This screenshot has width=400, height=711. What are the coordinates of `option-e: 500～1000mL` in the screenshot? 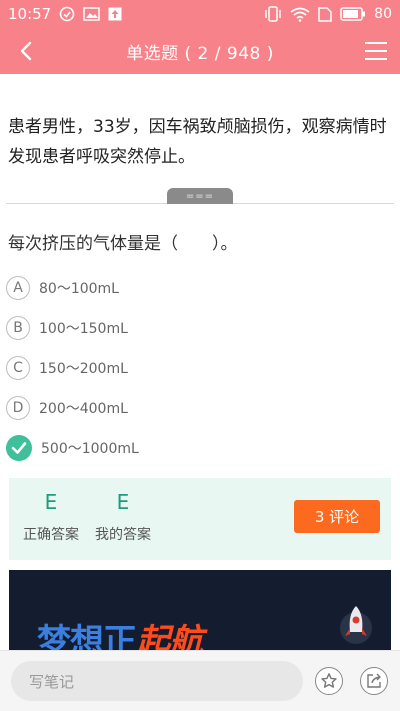 It's located at (72, 448).